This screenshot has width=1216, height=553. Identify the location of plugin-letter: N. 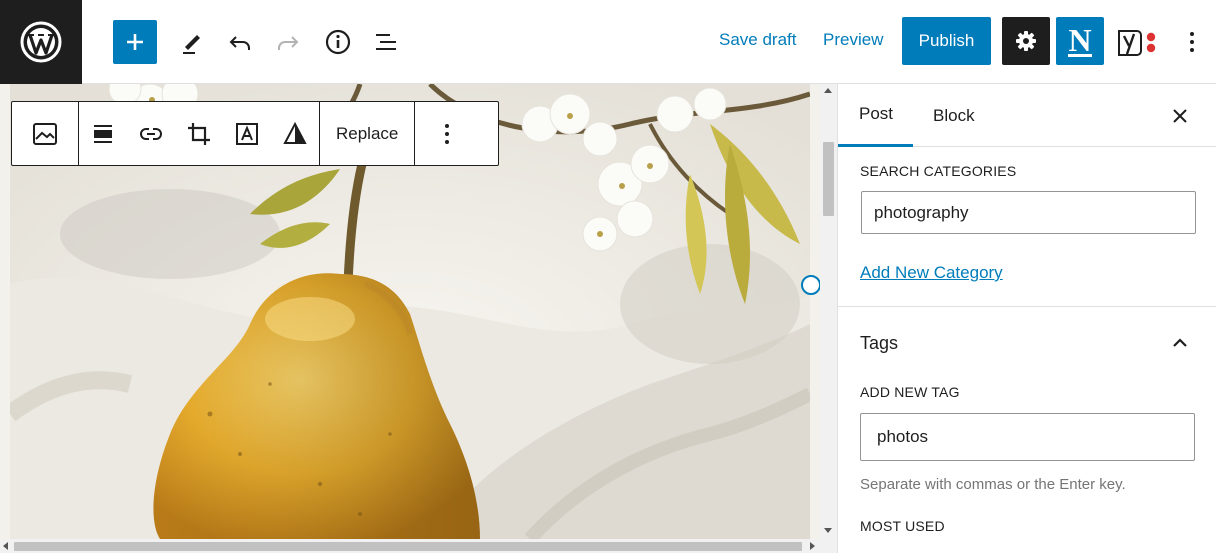
(1079, 41).